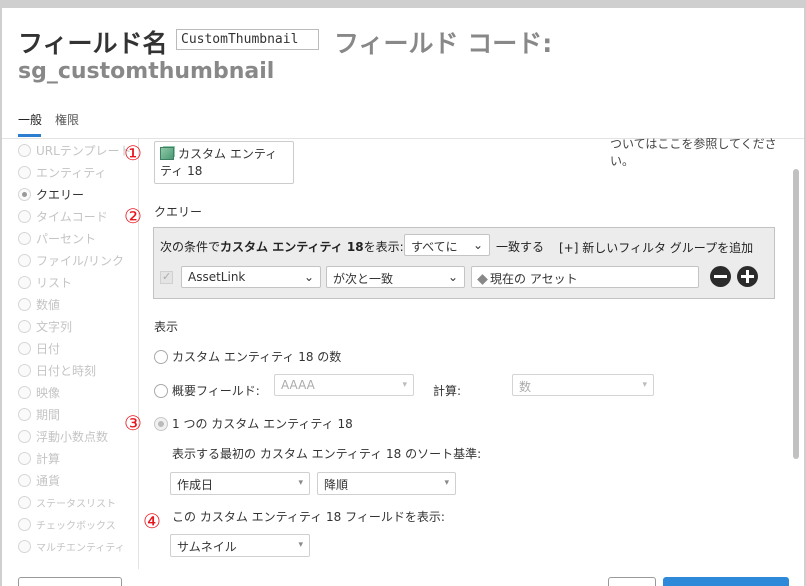  I want to click on footer-cancel-button, so click(632, 581).